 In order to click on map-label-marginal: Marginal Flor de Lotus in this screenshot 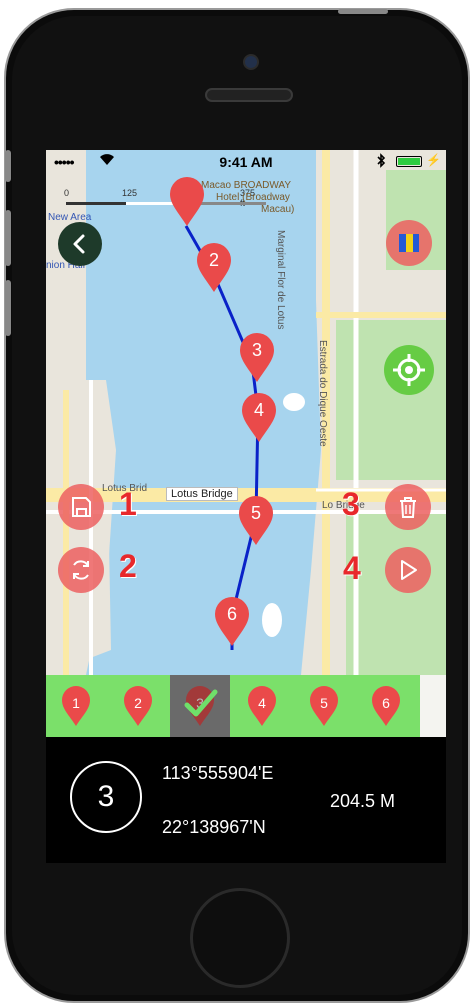, I will do `click(280, 280)`.